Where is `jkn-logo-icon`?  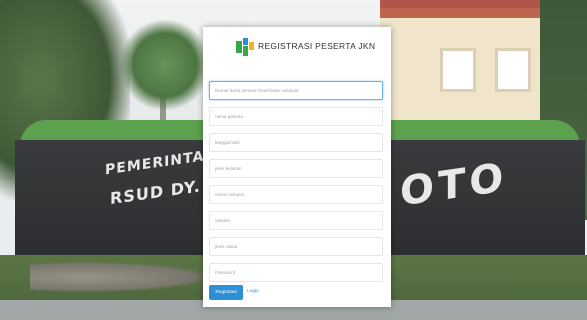
jkn-logo-icon is located at coordinates (245, 47).